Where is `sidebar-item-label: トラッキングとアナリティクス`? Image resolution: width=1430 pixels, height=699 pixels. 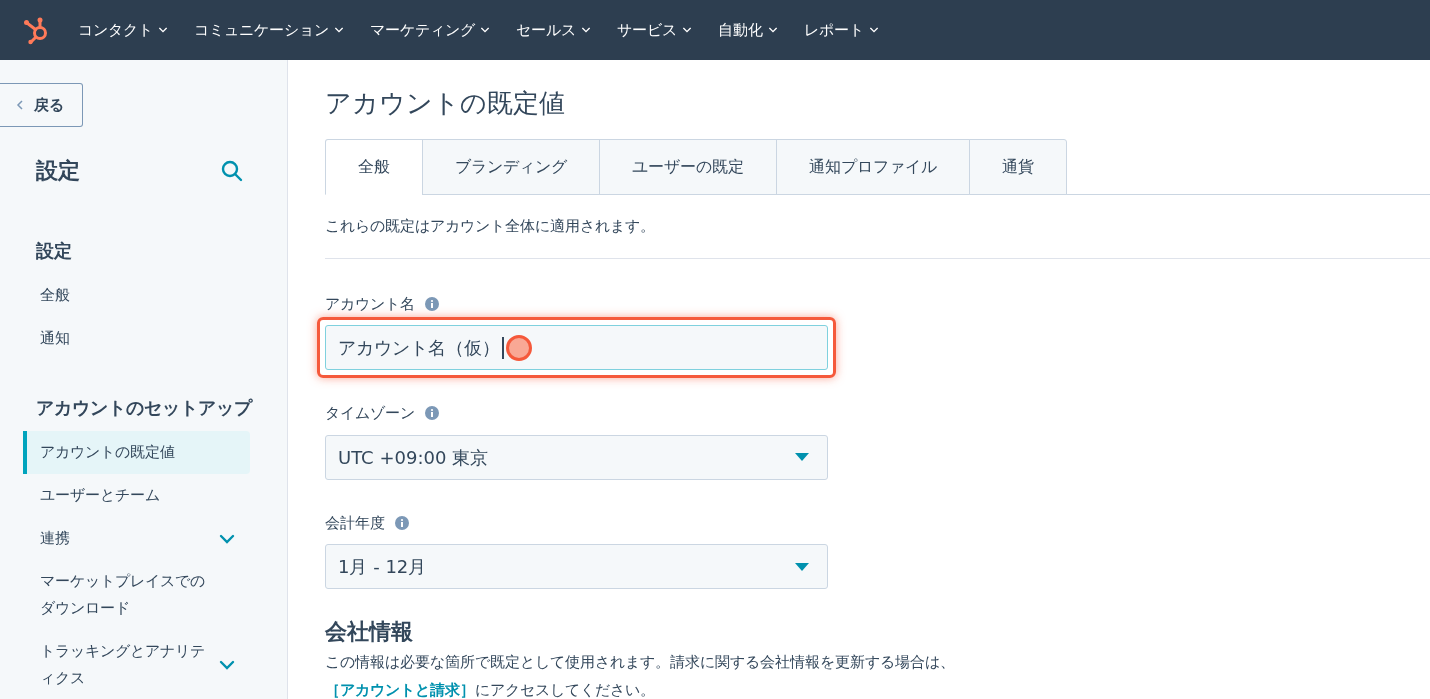
sidebar-item-label: トラッキングとアナリティクス is located at coordinates (123, 665).